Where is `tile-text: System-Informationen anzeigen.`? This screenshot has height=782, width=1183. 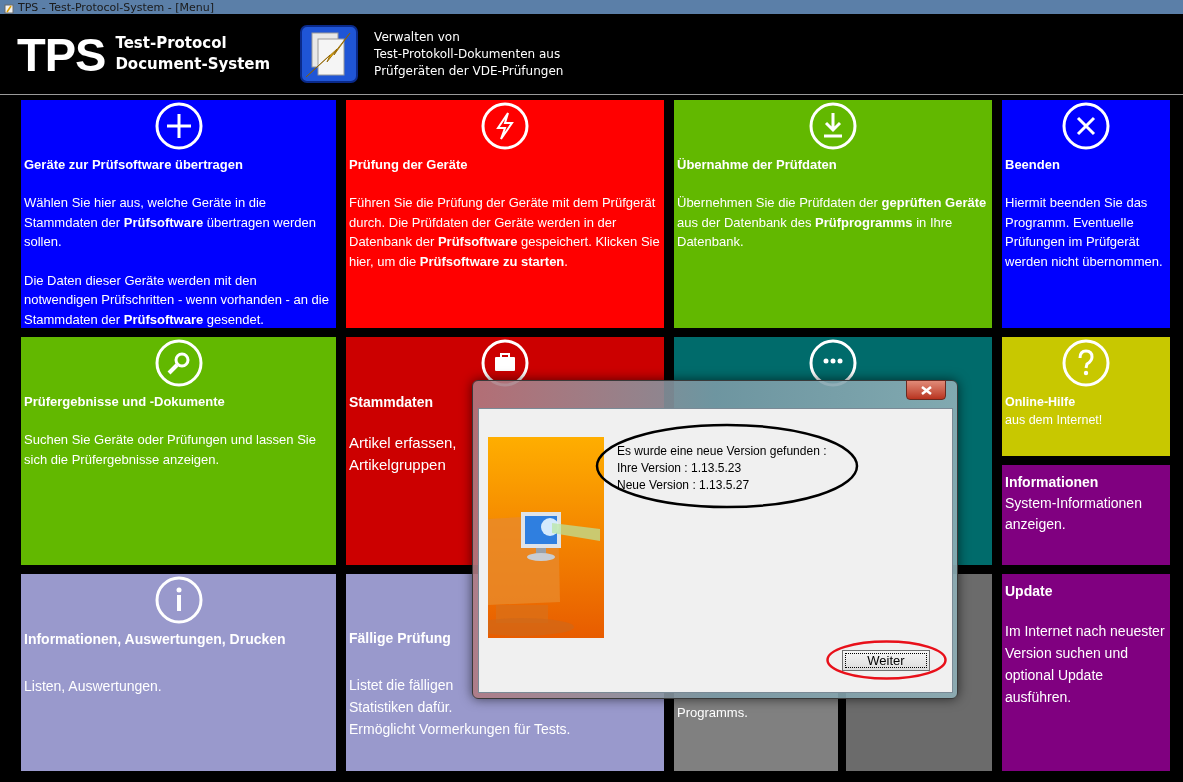
tile-text: System-Informationen anzeigen. is located at coordinates (1074, 514).